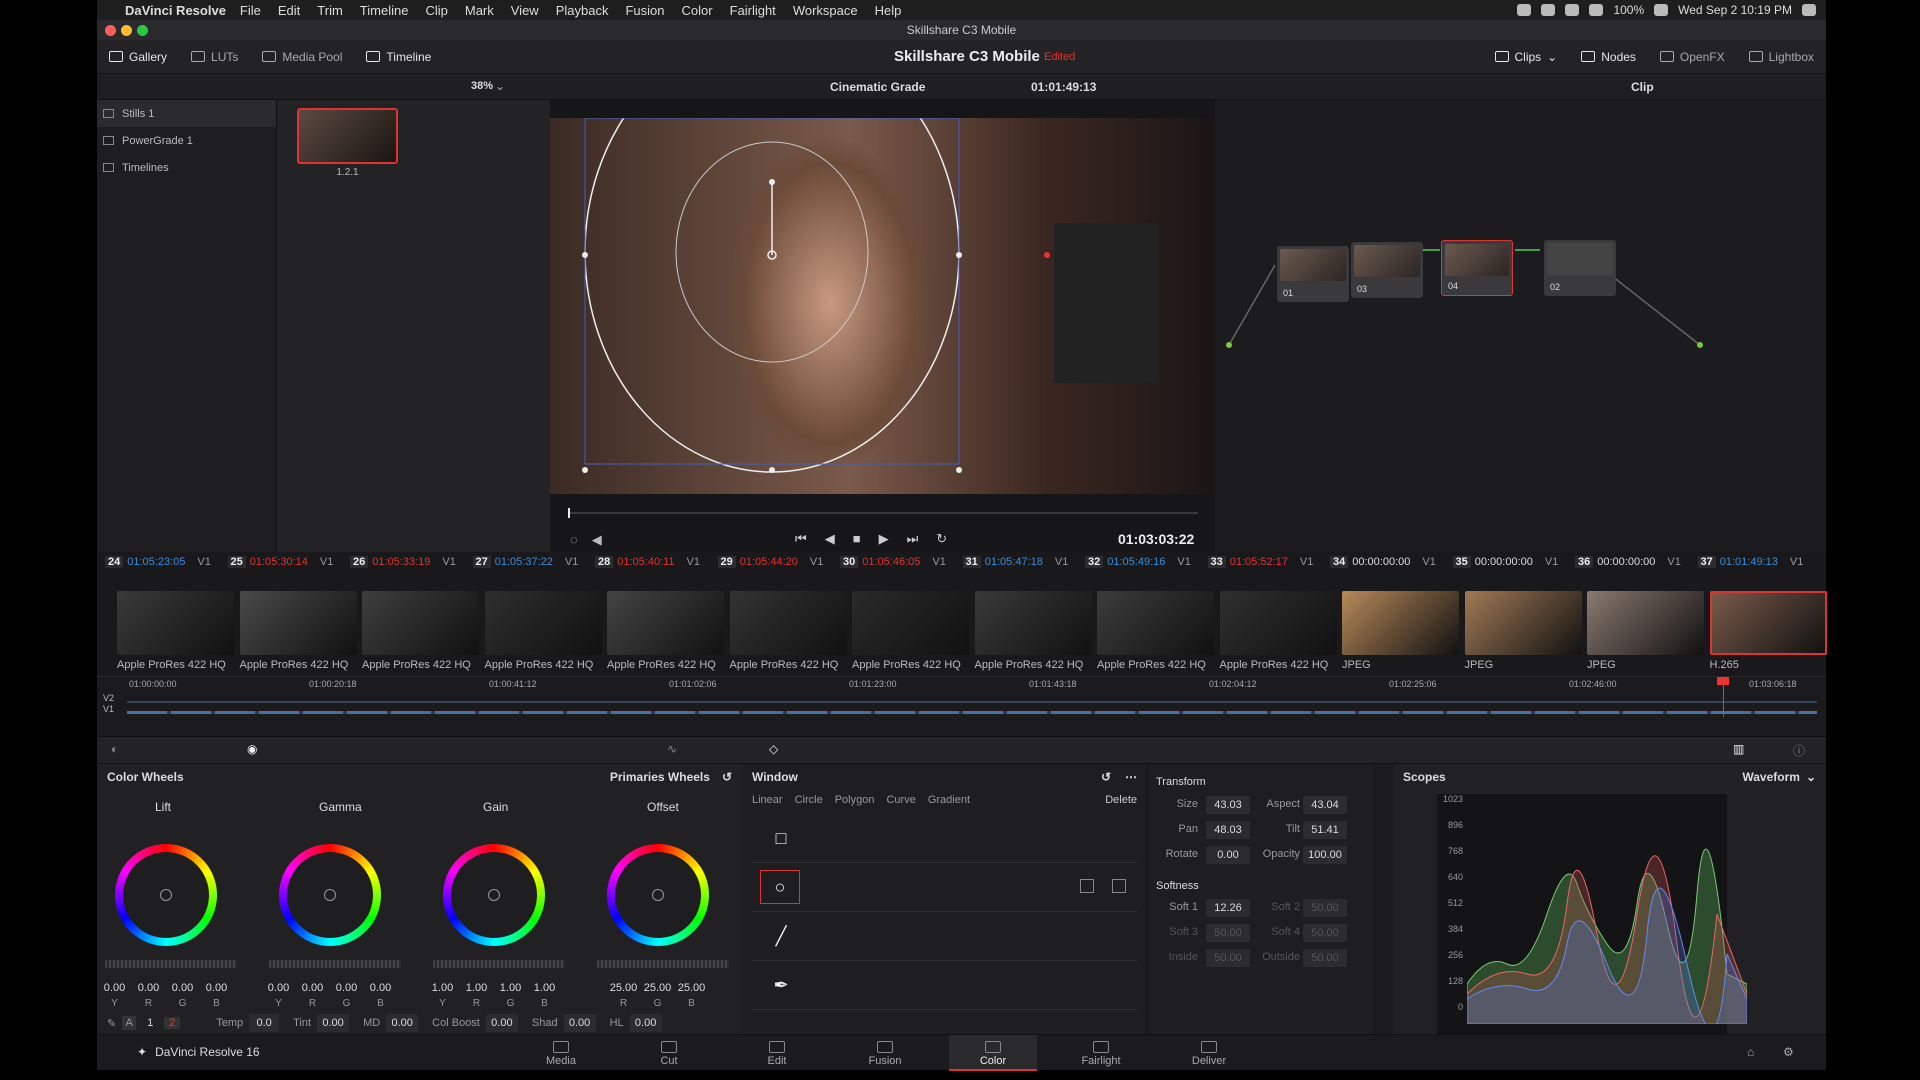 The image size is (1920, 1080). Describe the element at coordinates (657, 988) in the screenshot. I see `wheel-value: 25.00` at that location.